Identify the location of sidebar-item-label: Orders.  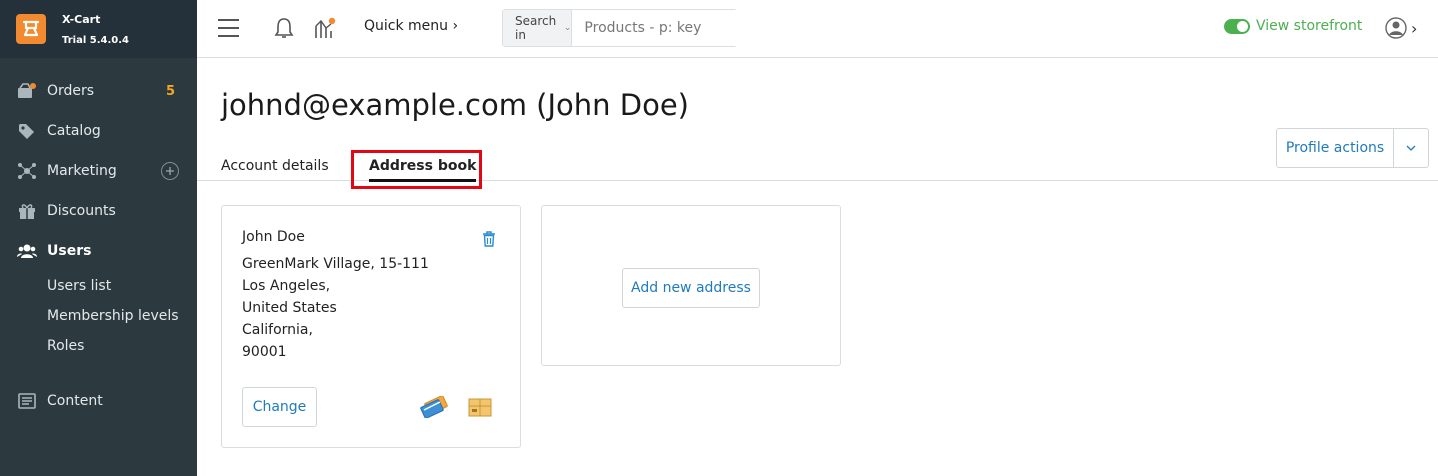
(71, 91).